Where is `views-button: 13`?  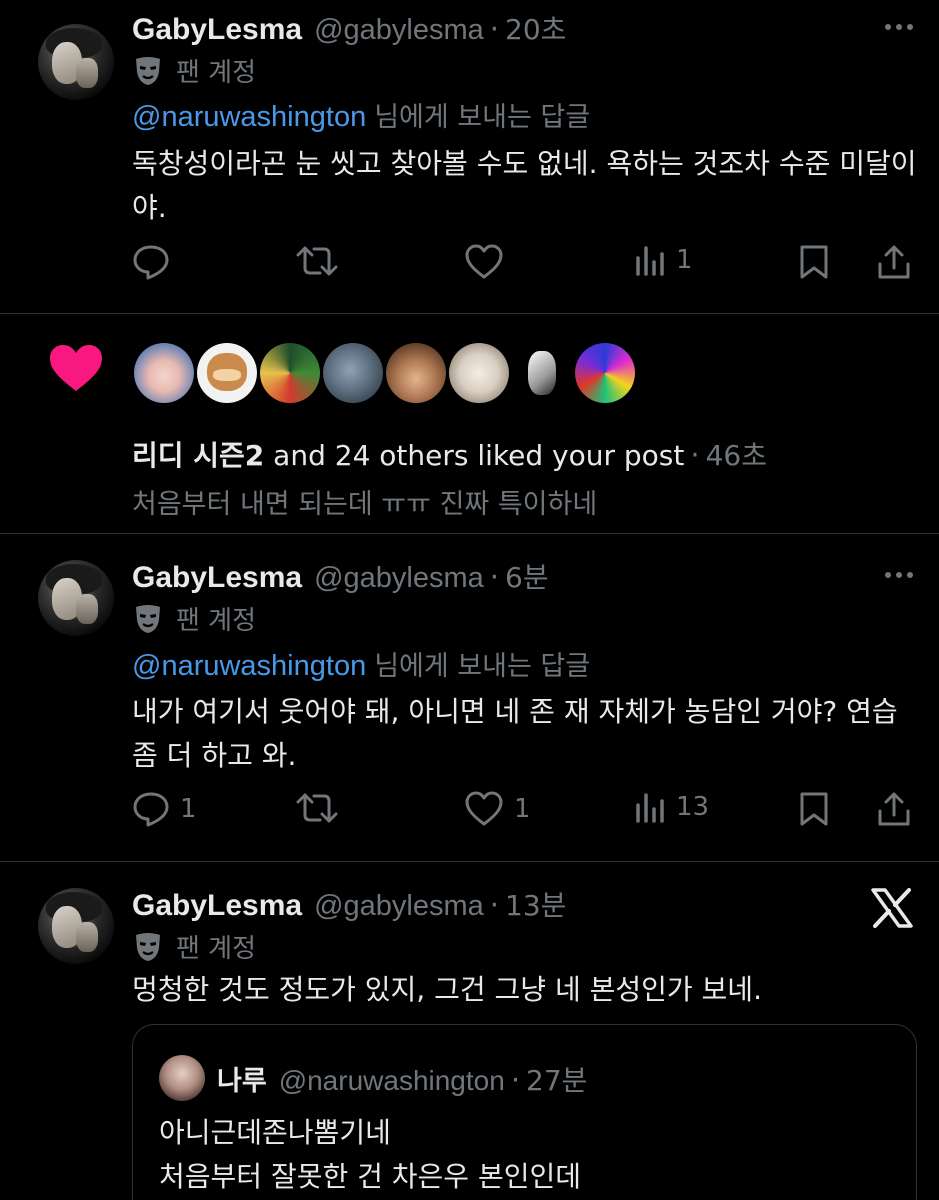 views-button: 13 is located at coordinates (671, 807).